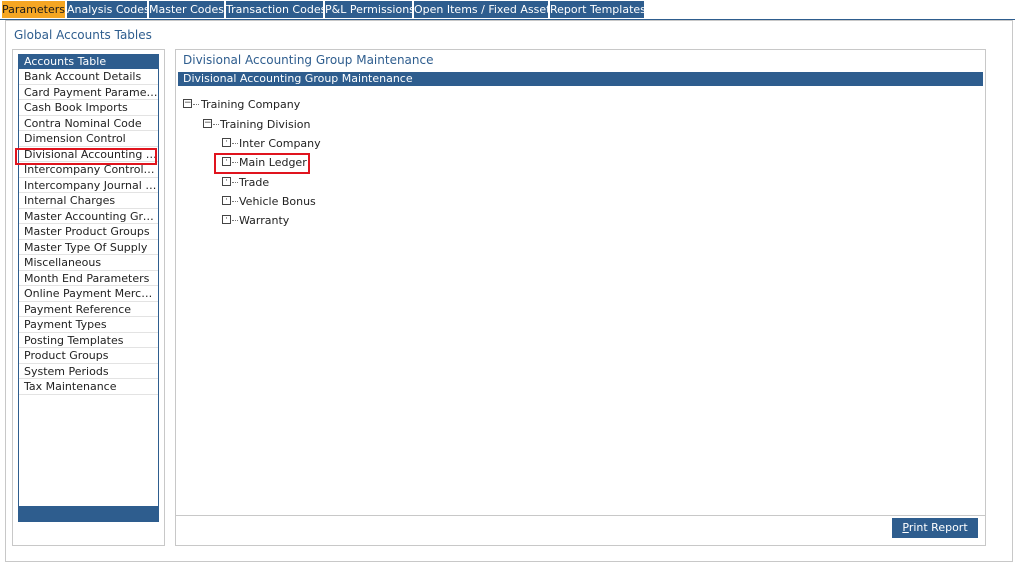  What do you see at coordinates (580, 79) in the screenshot?
I see `detail-header-bar: Divisional Accounting Group Maintenance` at bounding box center [580, 79].